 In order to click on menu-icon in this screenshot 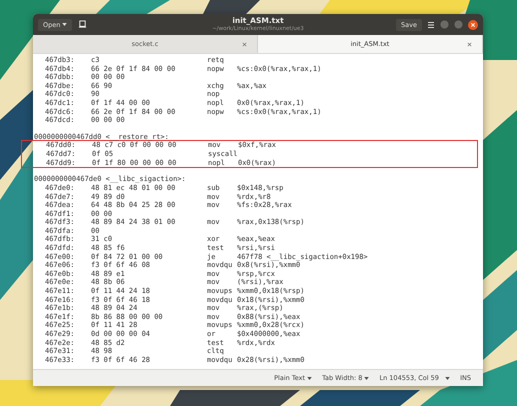, I will do `click(431, 24)`.